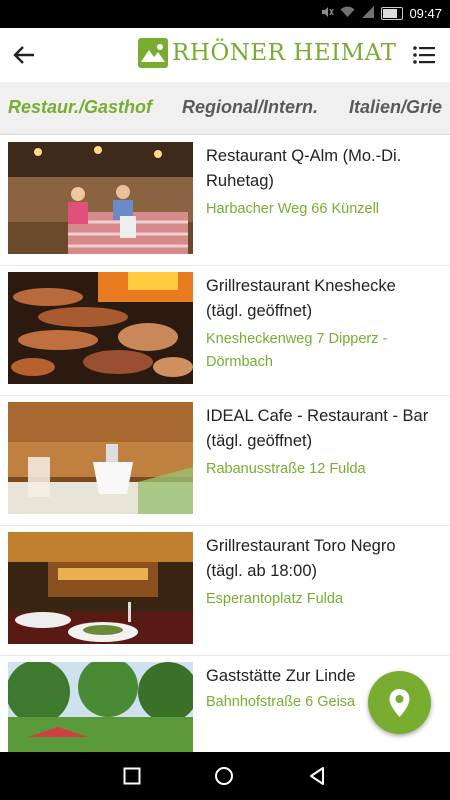  I want to click on status-icons: 09:47, so click(381, 13).